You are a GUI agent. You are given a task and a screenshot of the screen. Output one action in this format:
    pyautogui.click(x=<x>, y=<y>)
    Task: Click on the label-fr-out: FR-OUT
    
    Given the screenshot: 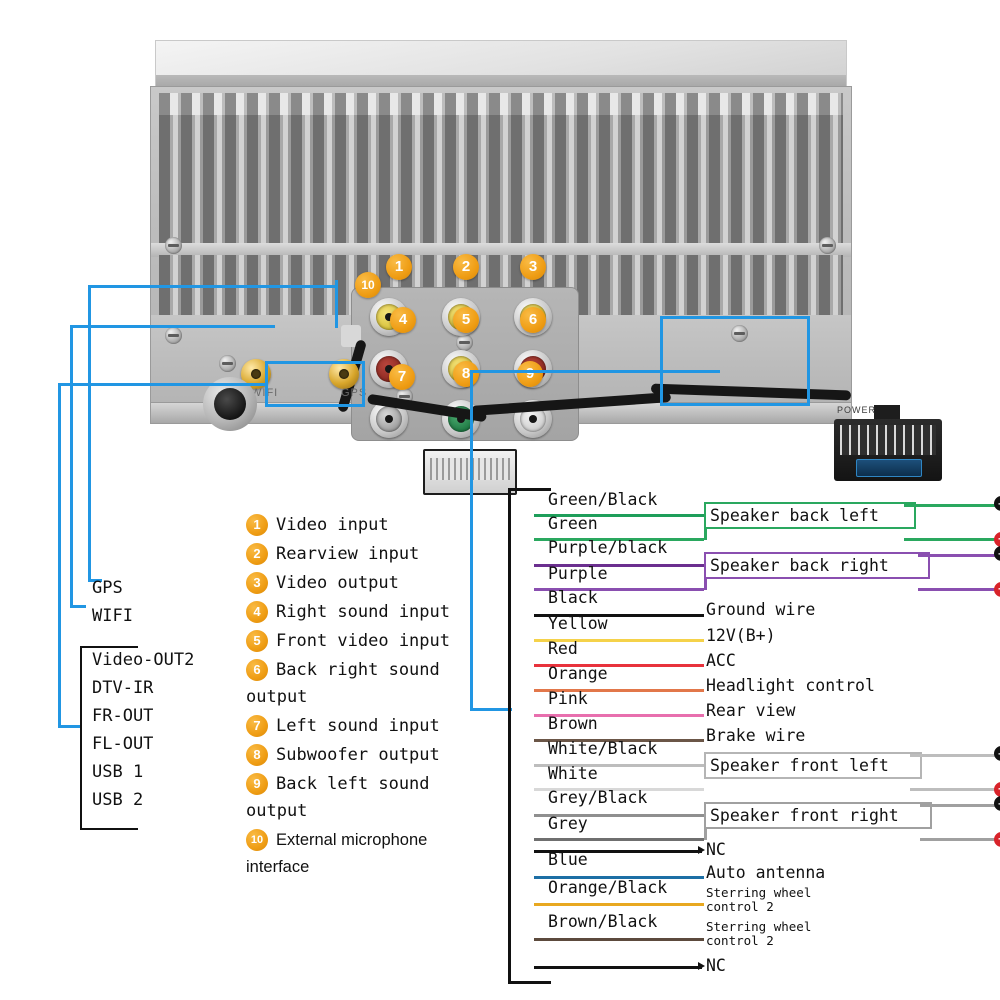 What is the action you would take?
    pyautogui.click(x=123, y=716)
    